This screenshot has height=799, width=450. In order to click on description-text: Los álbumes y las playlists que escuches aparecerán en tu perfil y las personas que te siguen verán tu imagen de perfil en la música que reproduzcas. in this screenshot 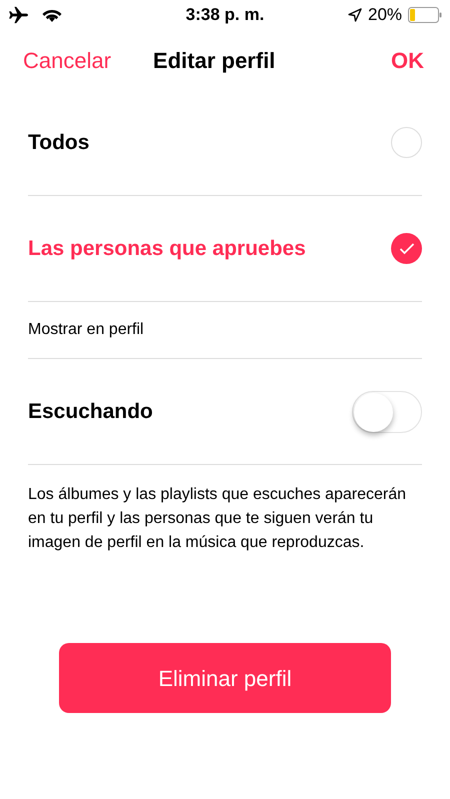, I will do `click(217, 519)`.